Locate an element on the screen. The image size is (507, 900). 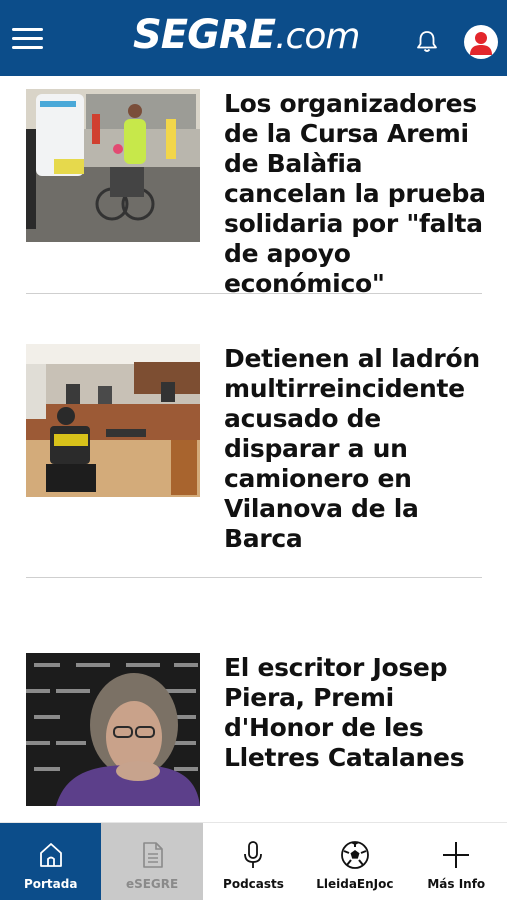
document-icon is located at coordinates (153, 855).